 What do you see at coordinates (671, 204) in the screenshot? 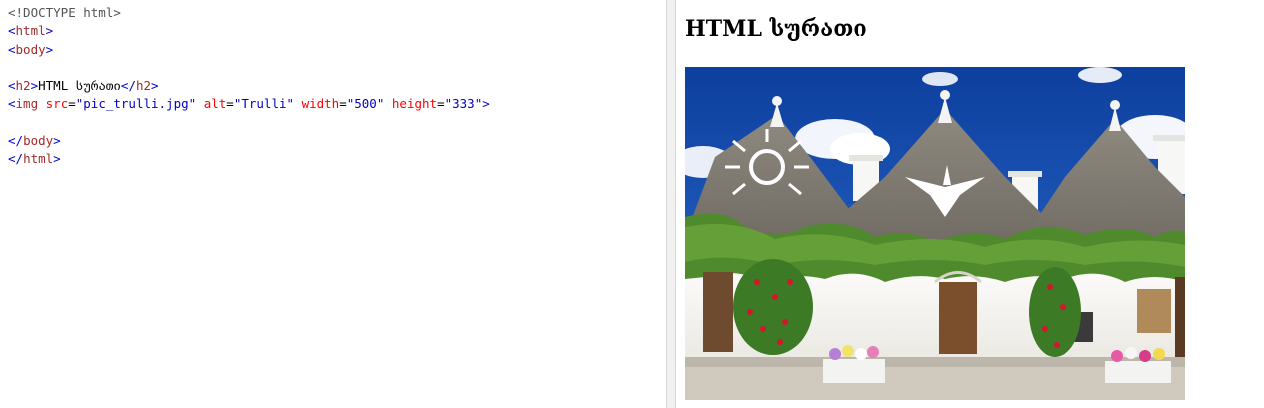
I see `pane-splitter` at bounding box center [671, 204].